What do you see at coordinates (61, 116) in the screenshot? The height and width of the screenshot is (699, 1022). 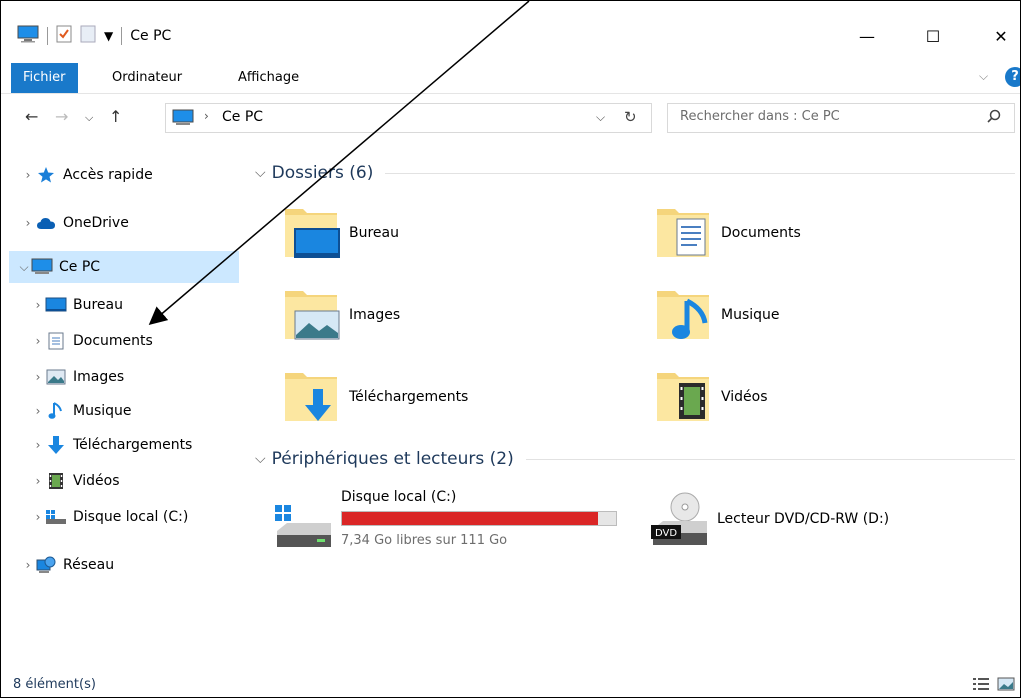 I see `forward-arrow-icon: →` at bounding box center [61, 116].